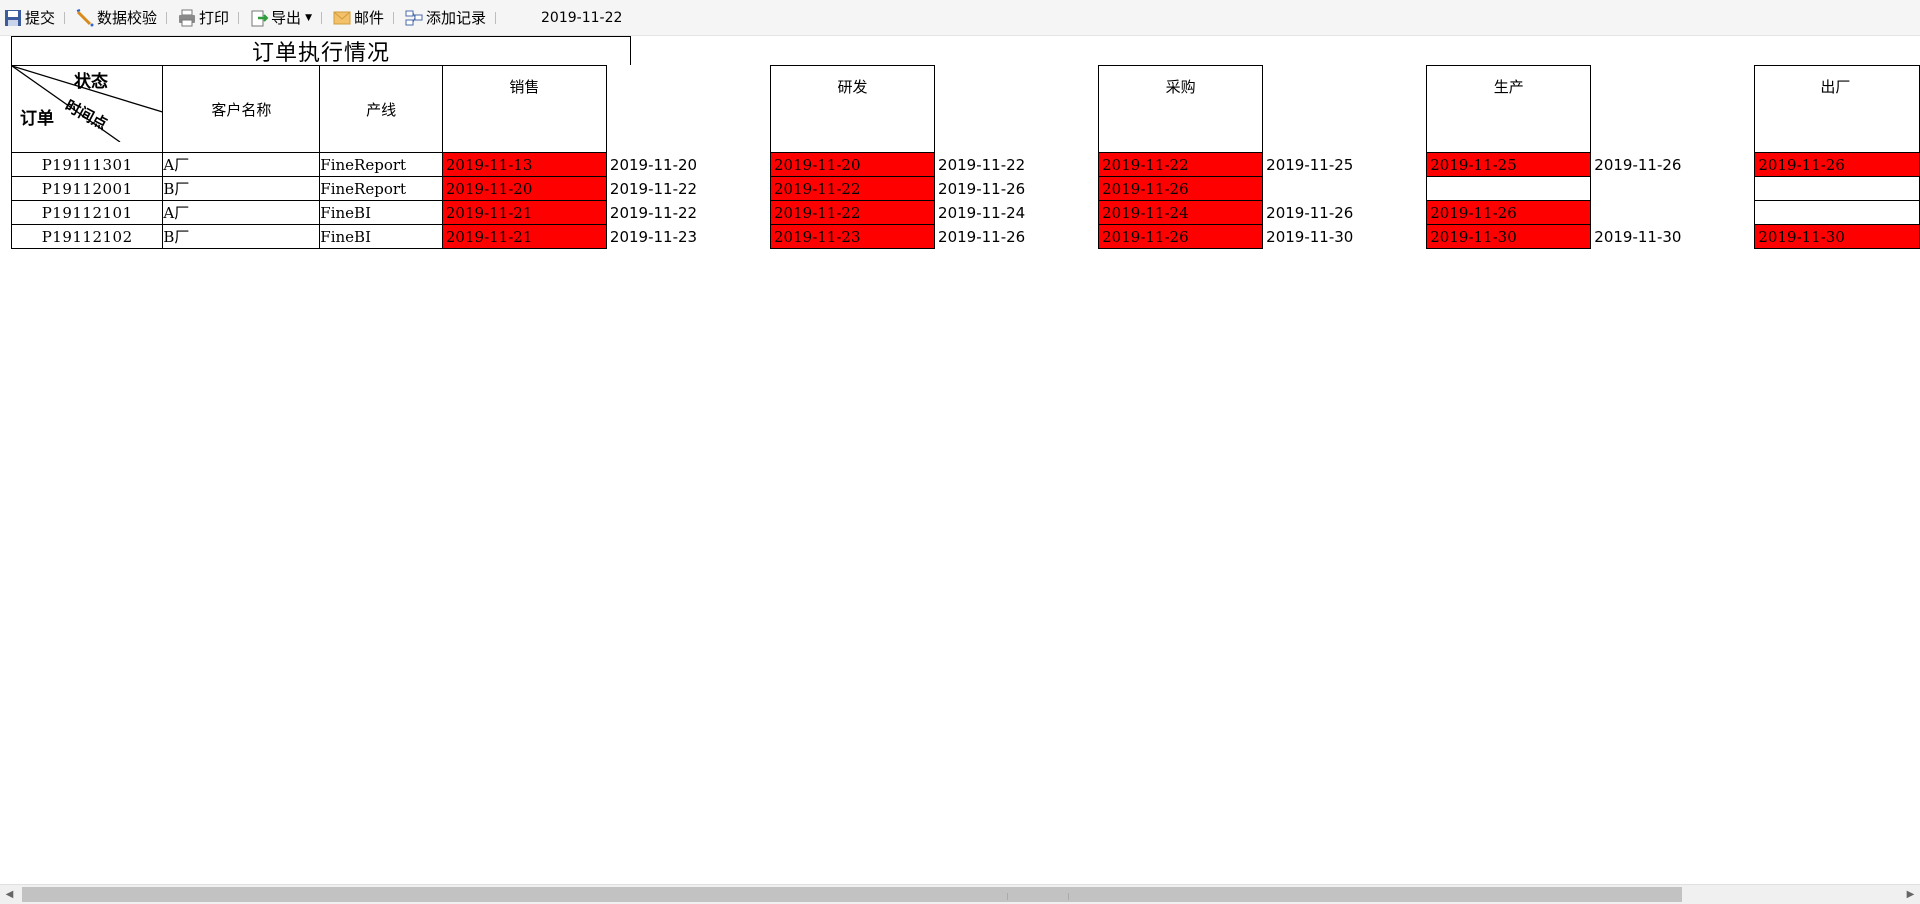 The image size is (1920, 904). What do you see at coordinates (85, 17) in the screenshot?
I see `validate-pencil-icon` at bounding box center [85, 17].